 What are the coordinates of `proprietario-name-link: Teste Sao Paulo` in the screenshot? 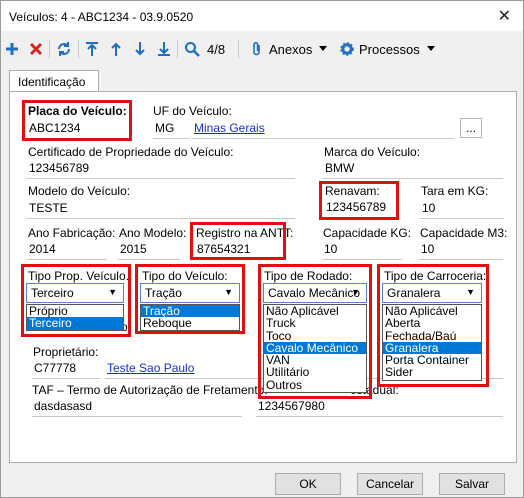 It's located at (150, 368).